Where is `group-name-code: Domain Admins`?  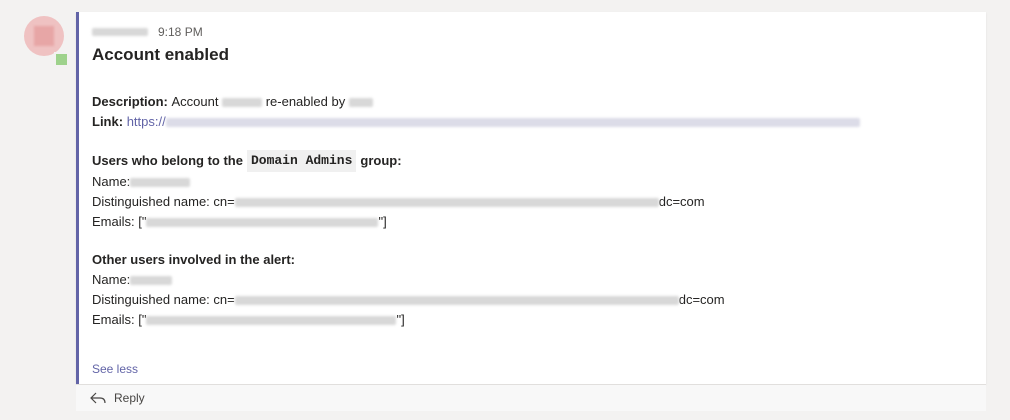 group-name-code: Domain Admins is located at coordinates (301, 161).